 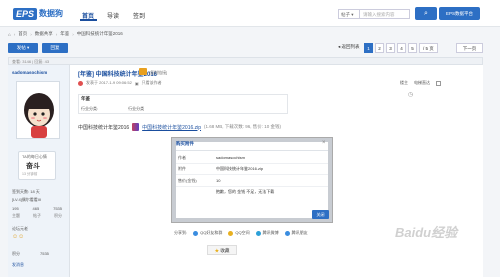 I want to click on points-label: 积分, so click(x=16, y=253).